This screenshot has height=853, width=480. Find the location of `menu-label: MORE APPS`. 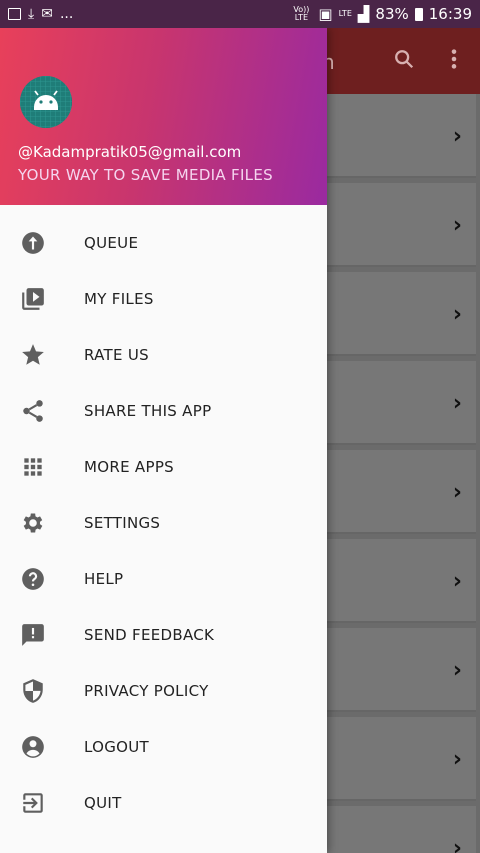

menu-label: MORE APPS is located at coordinates (129, 467).